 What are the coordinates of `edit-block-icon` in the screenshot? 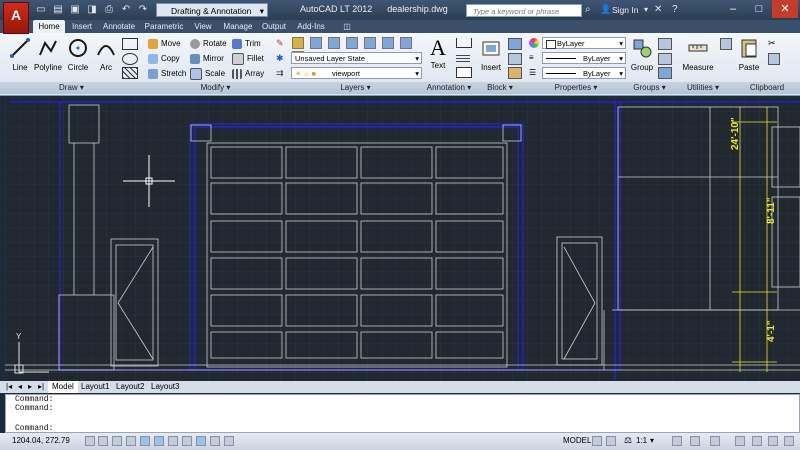 It's located at (515, 59).